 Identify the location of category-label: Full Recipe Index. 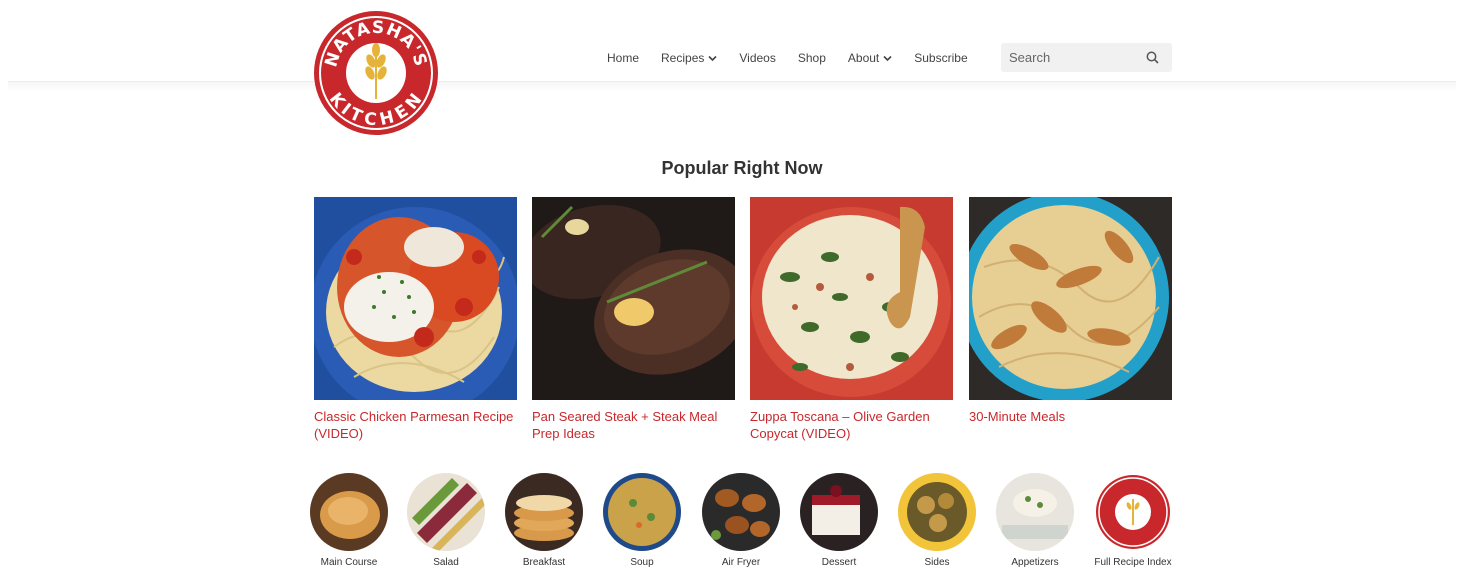
(1133, 562).